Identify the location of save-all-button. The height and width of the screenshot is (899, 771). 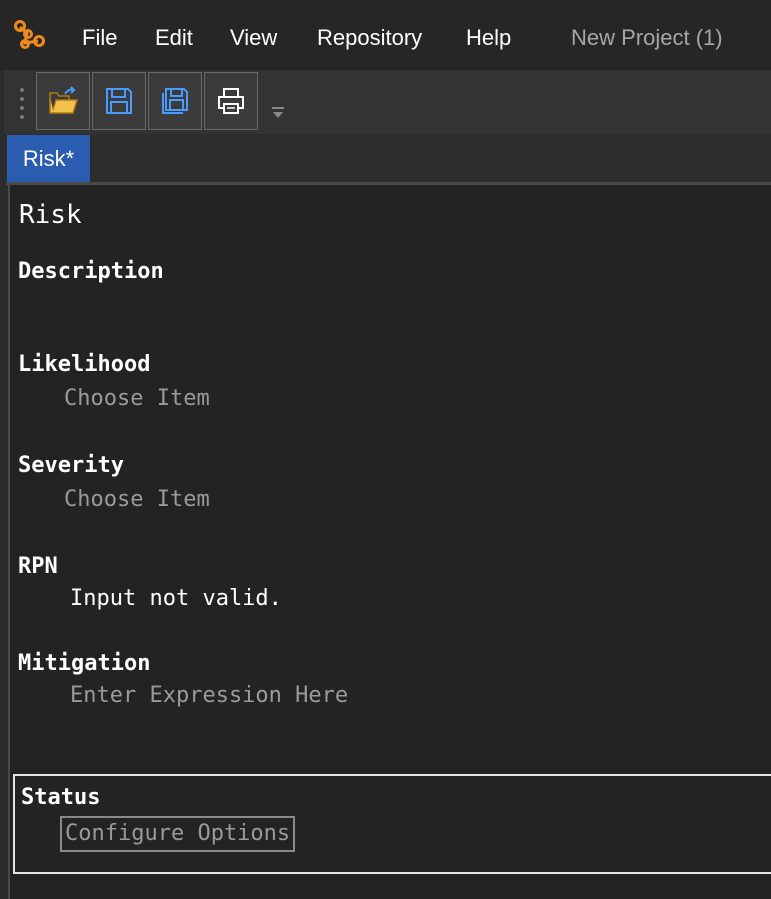
(175, 101).